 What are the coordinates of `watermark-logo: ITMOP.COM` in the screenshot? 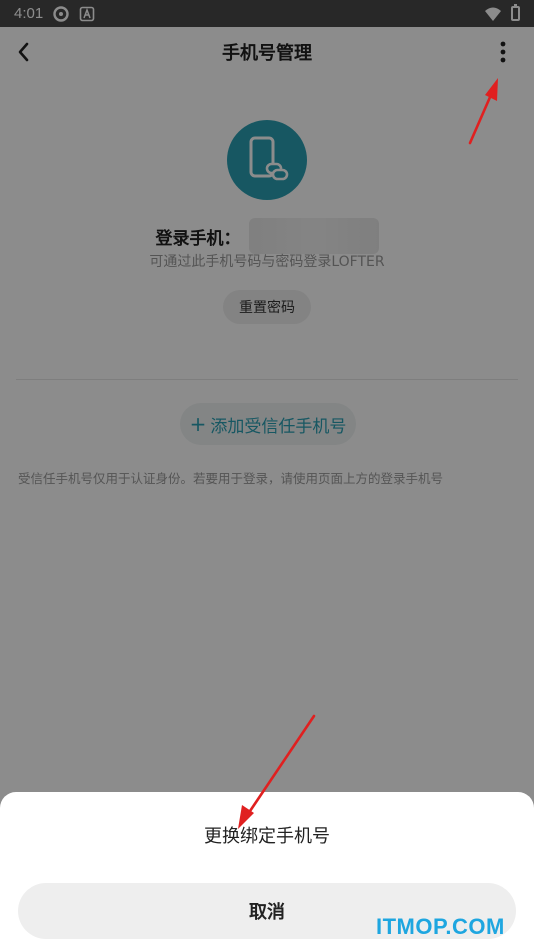 It's located at (440, 926).